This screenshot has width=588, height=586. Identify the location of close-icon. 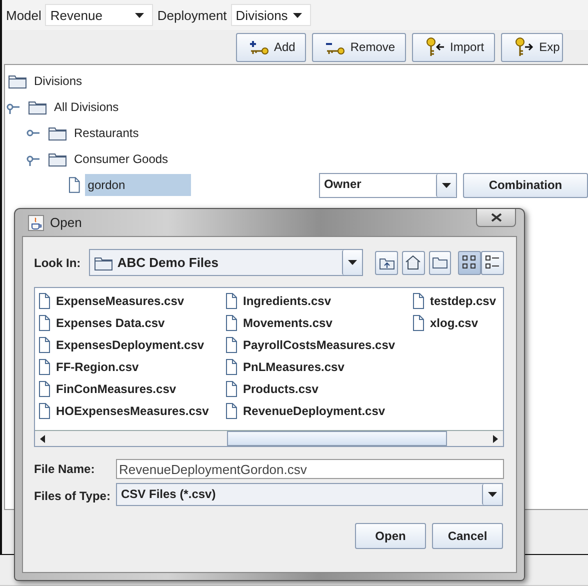
(496, 217).